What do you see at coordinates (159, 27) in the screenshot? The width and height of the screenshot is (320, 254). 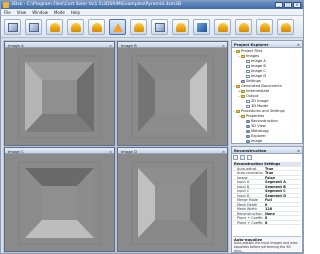 I see `render-button` at bounding box center [159, 27].